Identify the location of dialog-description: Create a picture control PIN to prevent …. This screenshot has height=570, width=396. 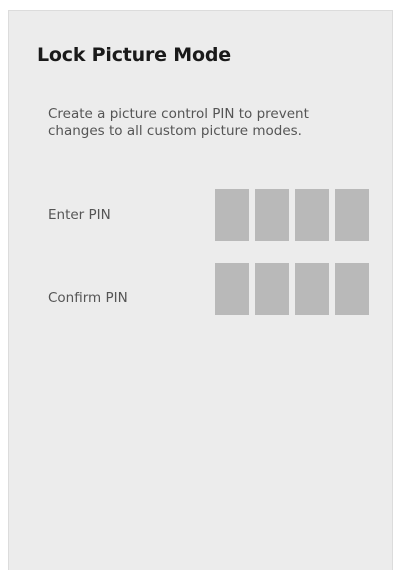
(178, 122).